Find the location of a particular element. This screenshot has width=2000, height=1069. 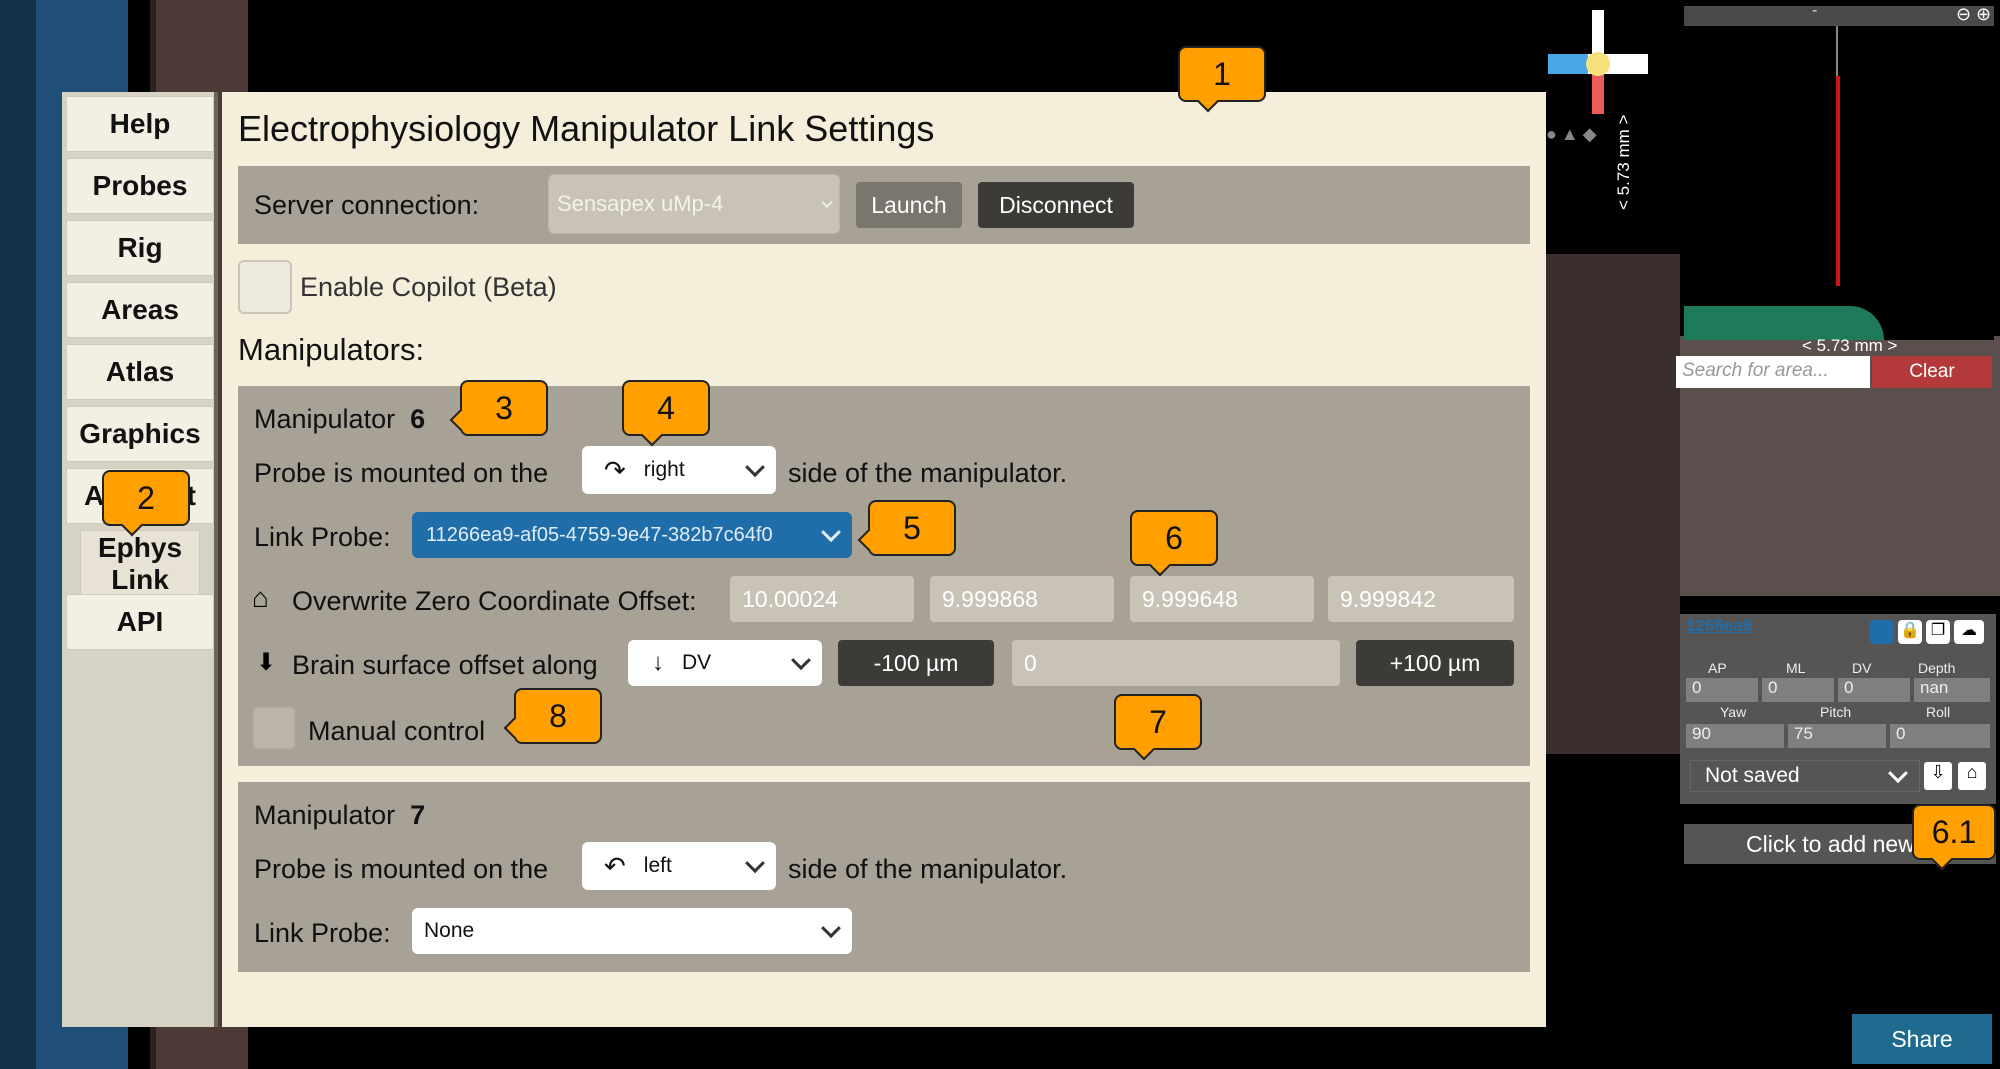

callout-8: 8 is located at coordinates (558, 716).